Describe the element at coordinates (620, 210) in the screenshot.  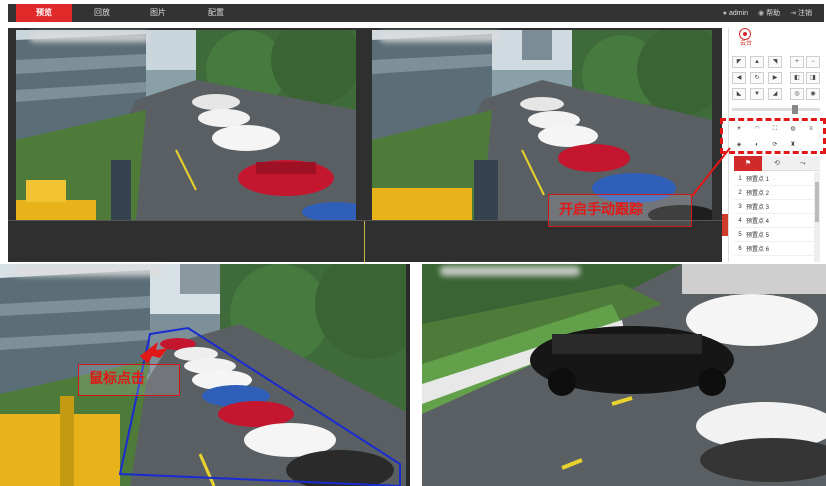
I see `annotation-manual-tracking: 开启手动跟踪` at that location.